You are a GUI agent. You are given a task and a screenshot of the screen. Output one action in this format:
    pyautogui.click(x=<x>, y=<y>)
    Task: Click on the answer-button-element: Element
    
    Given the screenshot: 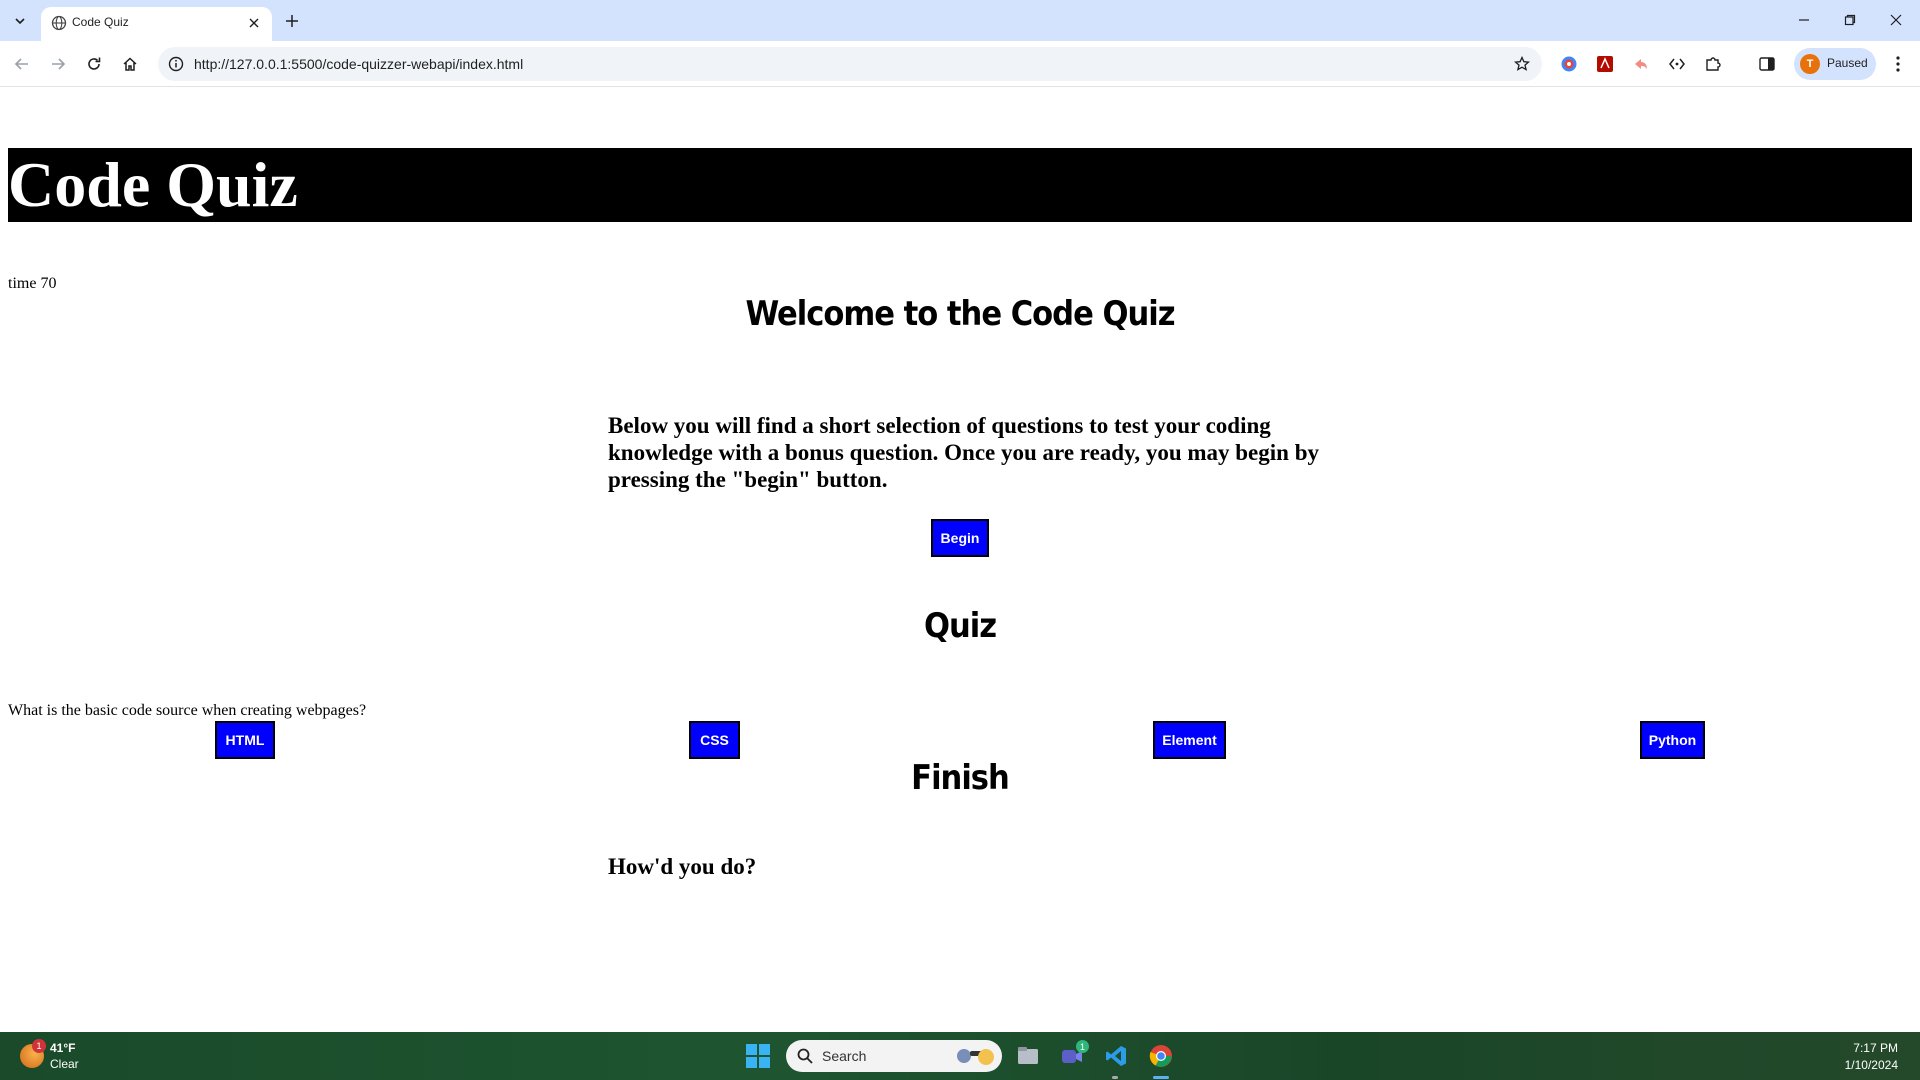 What is the action you would take?
    pyautogui.click(x=1189, y=740)
    